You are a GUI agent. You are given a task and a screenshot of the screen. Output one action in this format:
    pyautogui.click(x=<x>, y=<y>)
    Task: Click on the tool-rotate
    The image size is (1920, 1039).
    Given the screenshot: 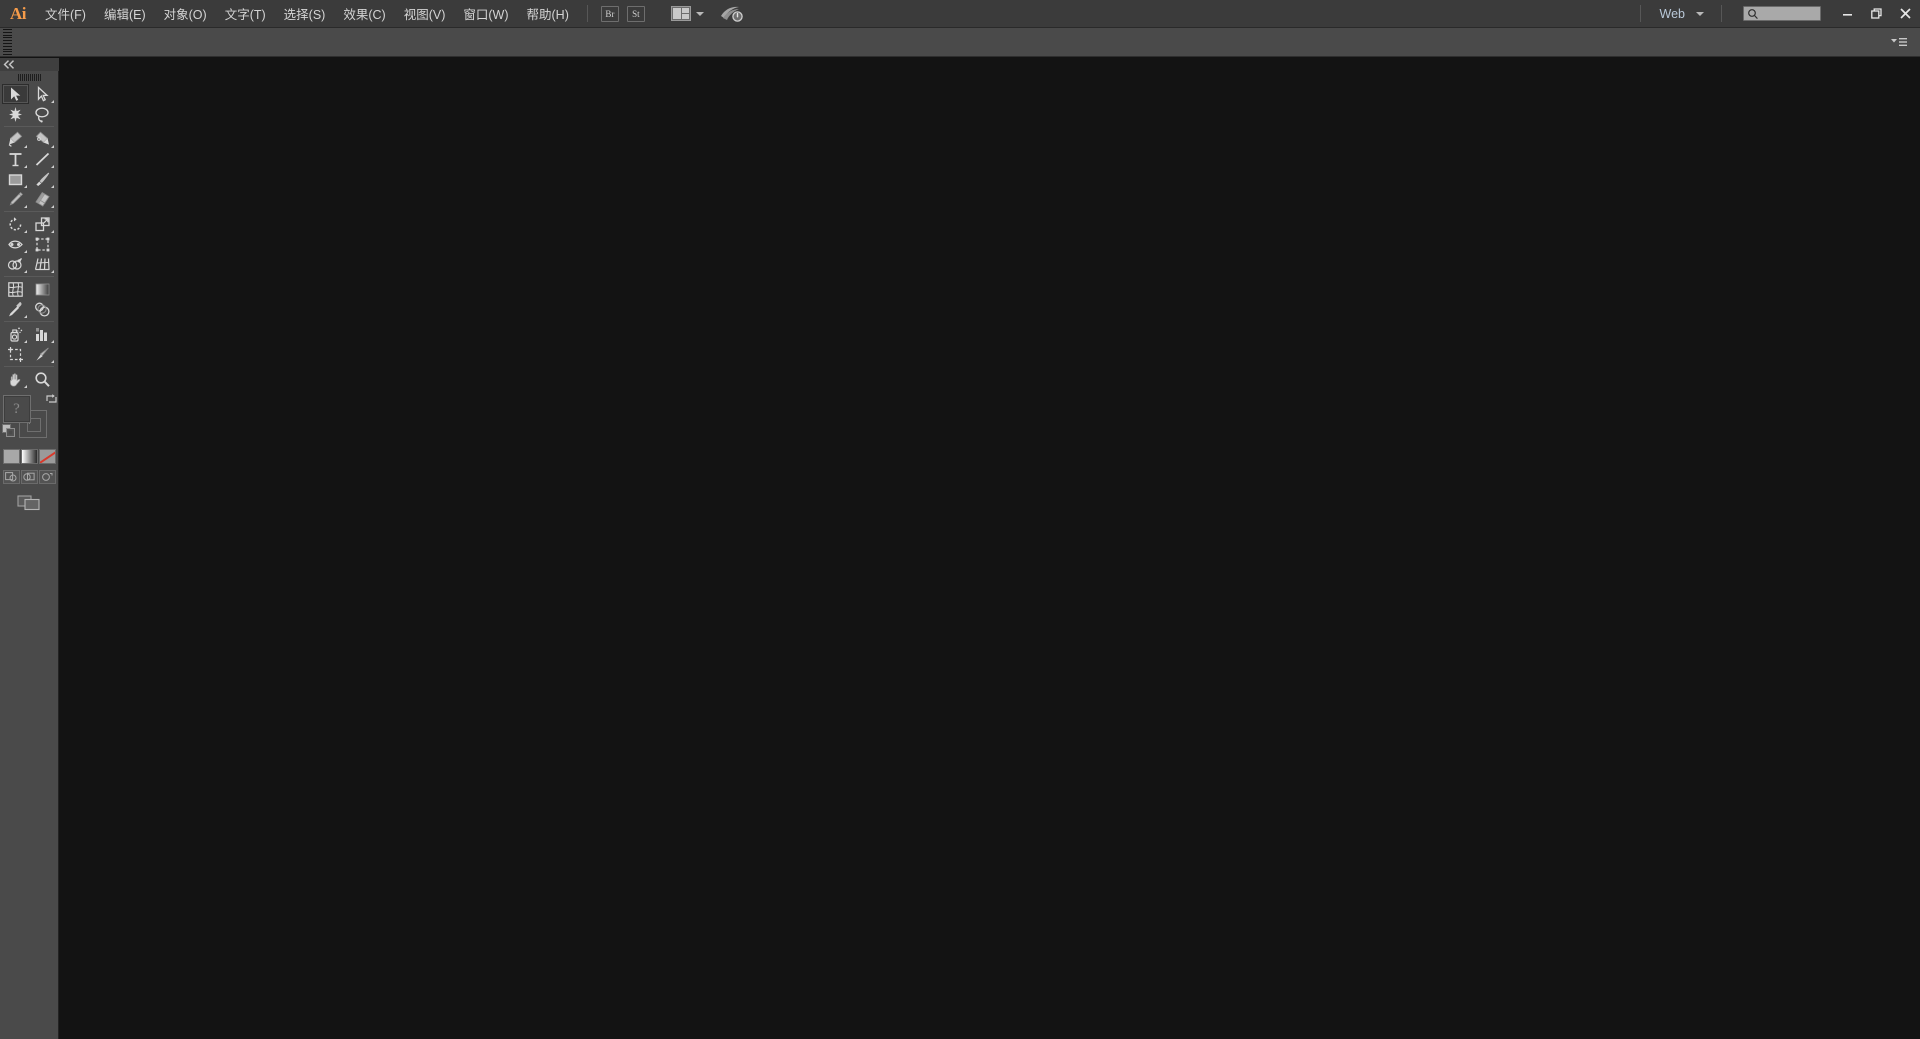 What is the action you would take?
    pyautogui.click(x=15, y=224)
    